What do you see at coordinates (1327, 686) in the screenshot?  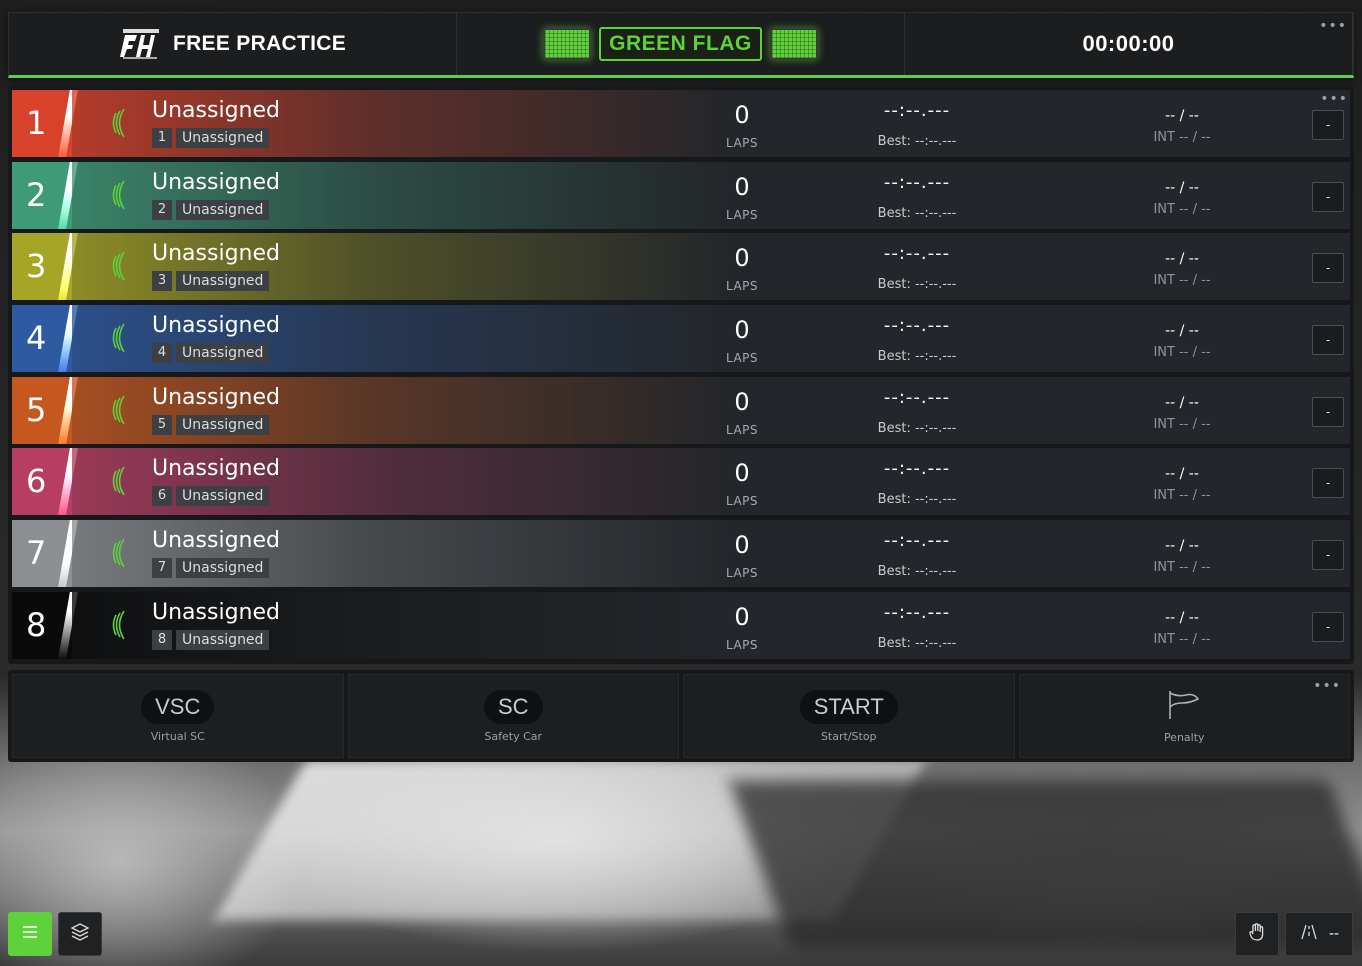 I see `controls-menu-dots: •••` at bounding box center [1327, 686].